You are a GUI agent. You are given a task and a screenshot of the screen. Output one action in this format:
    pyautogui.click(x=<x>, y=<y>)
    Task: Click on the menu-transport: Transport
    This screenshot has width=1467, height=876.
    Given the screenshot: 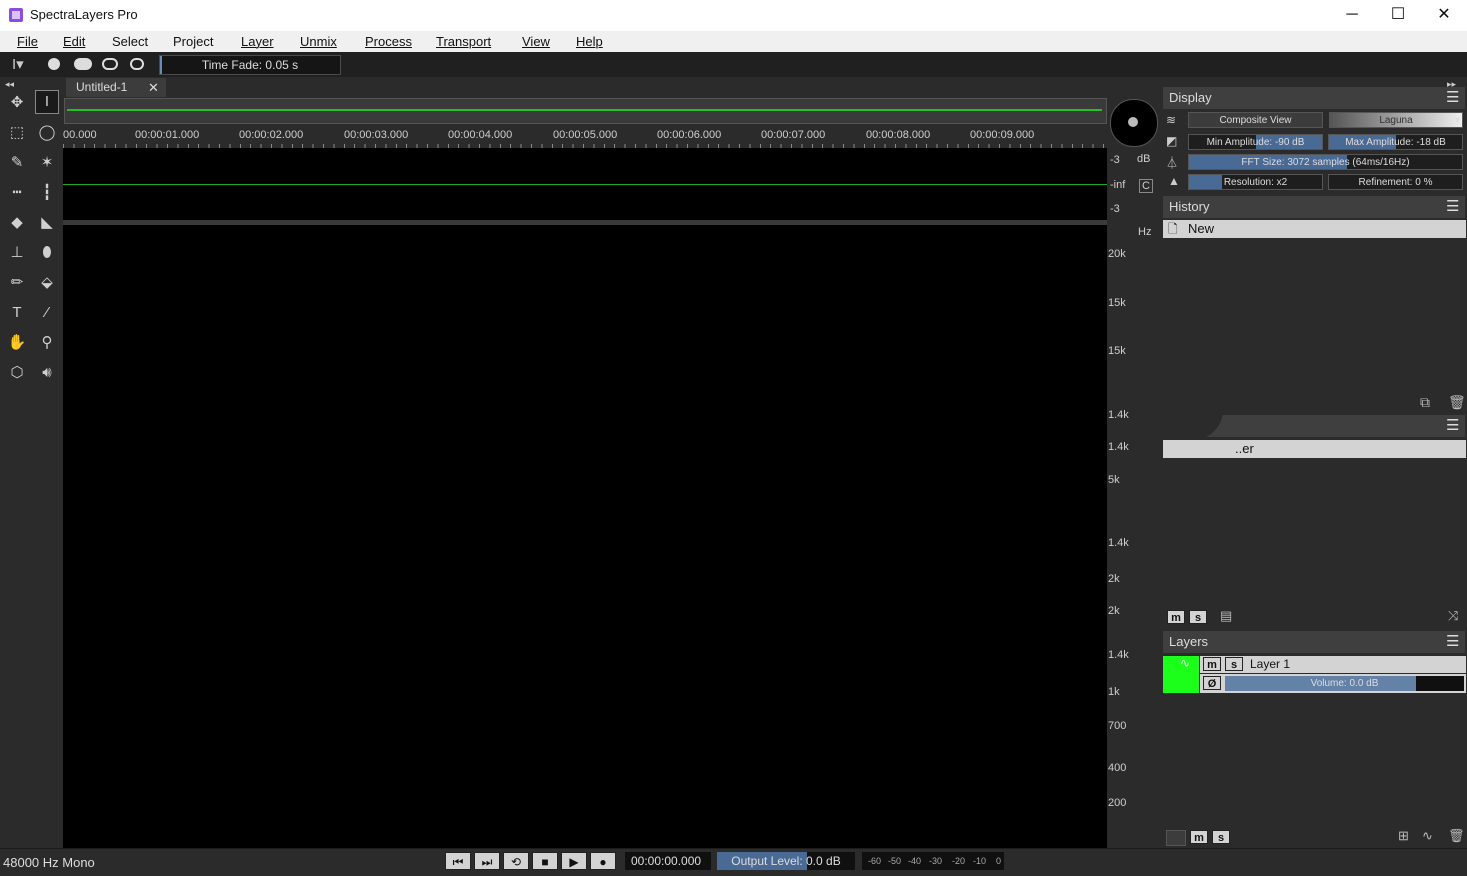 What is the action you would take?
    pyautogui.click(x=463, y=41)
    